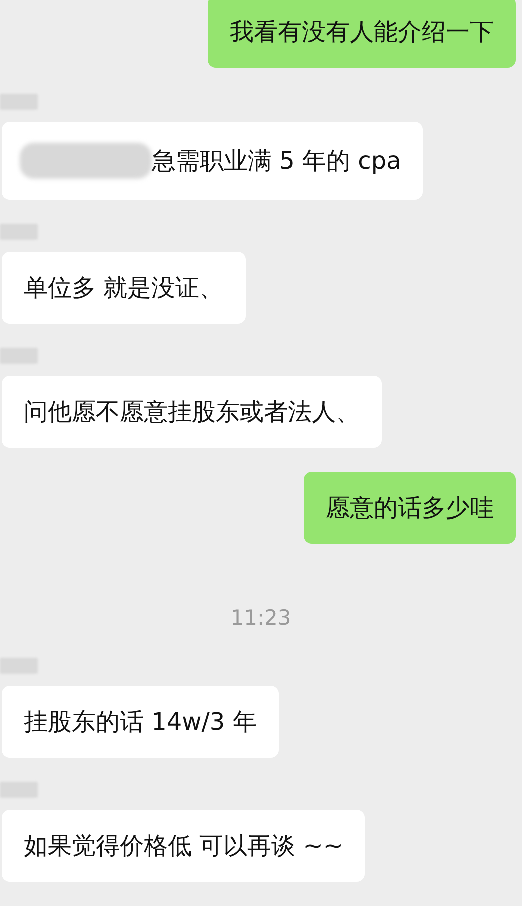 This screenshot has height=906, width=522. I want to click on message-text: 急需职业满 5 年的 cpa, so click(277, 161).